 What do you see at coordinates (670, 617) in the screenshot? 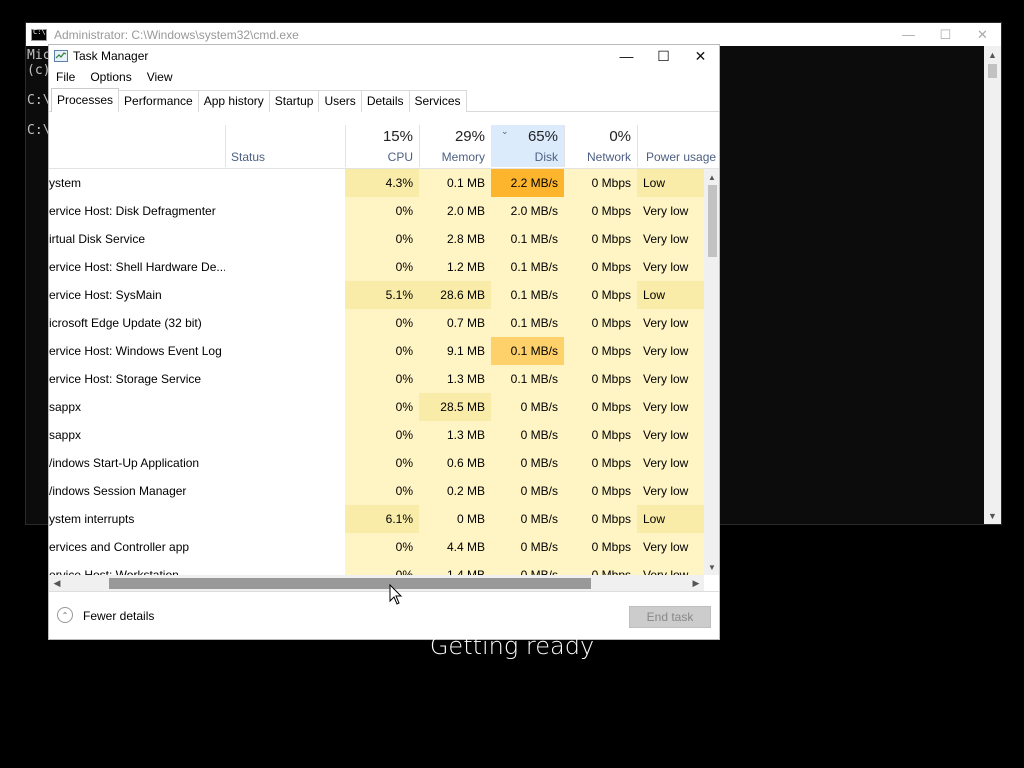
I see `end-task-button: End task` at bounding box center [670, 617].